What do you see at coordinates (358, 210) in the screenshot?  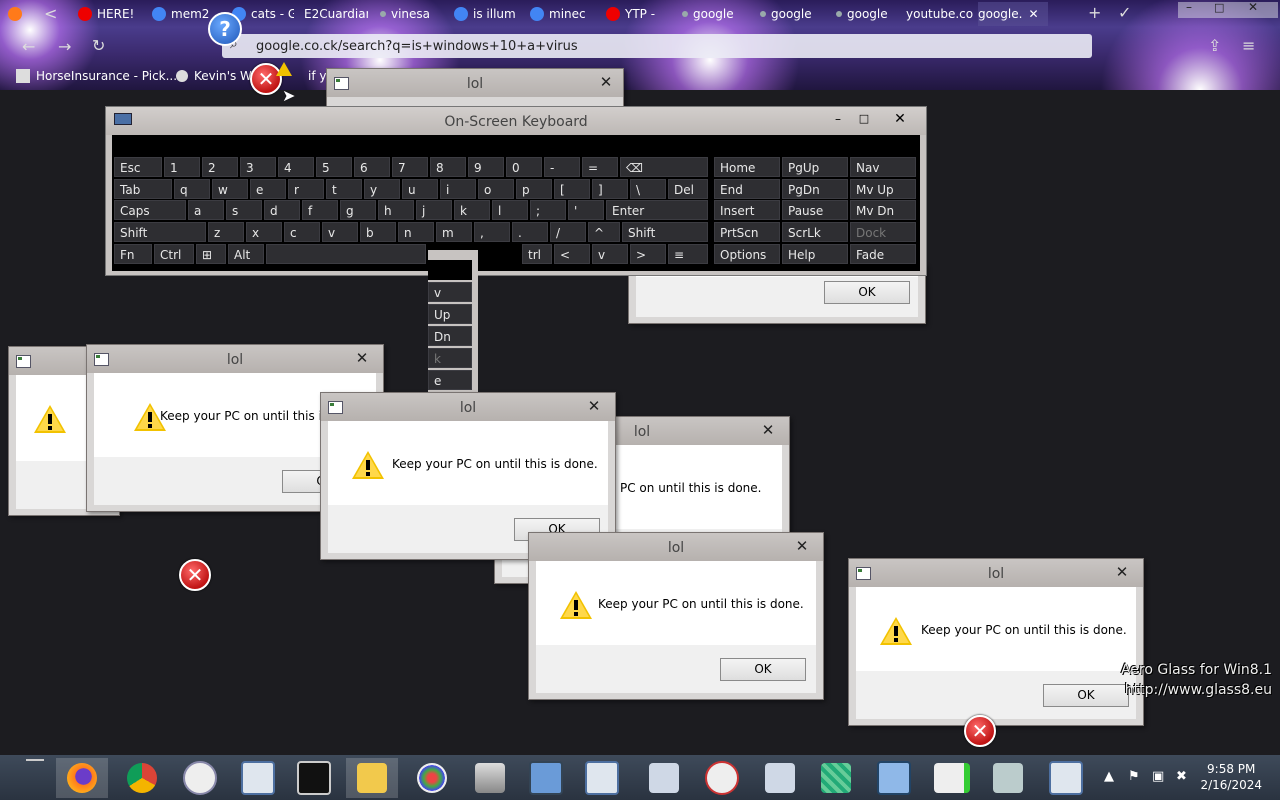 I see `key-g: g` at bounding box center [358, 210].